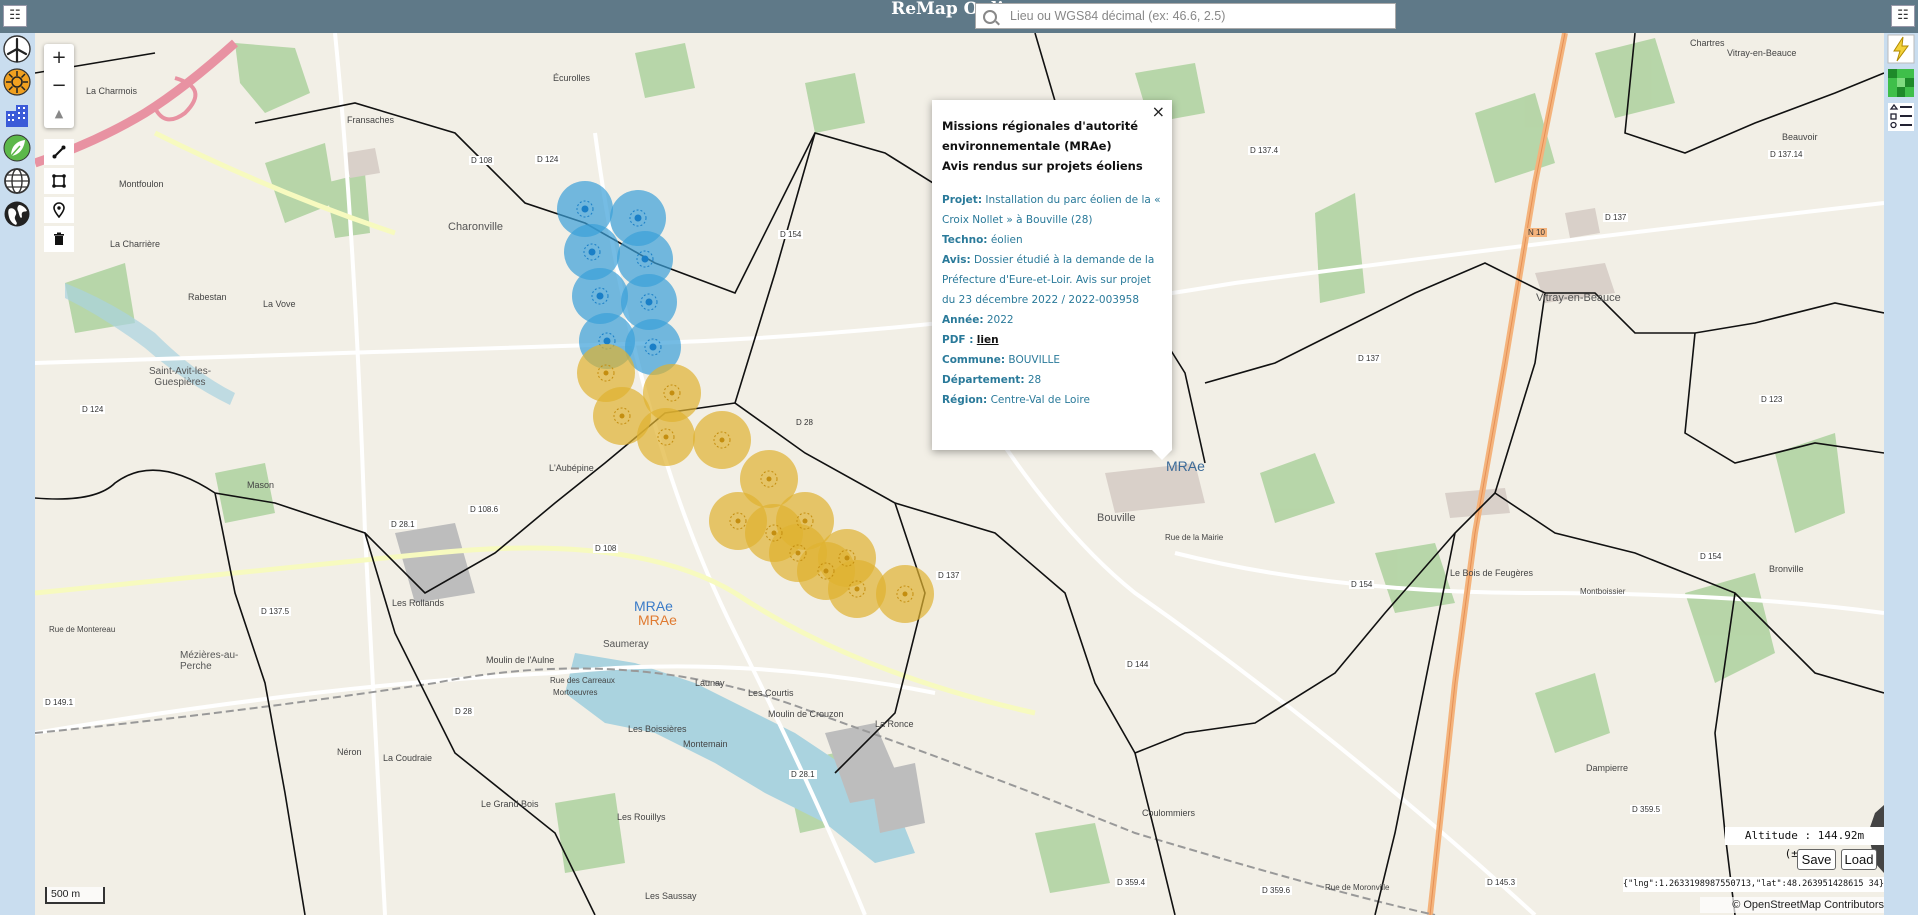 The width and height of the screenshot is (1918, 915). I want to click on sun-icon, so click(17, 82).